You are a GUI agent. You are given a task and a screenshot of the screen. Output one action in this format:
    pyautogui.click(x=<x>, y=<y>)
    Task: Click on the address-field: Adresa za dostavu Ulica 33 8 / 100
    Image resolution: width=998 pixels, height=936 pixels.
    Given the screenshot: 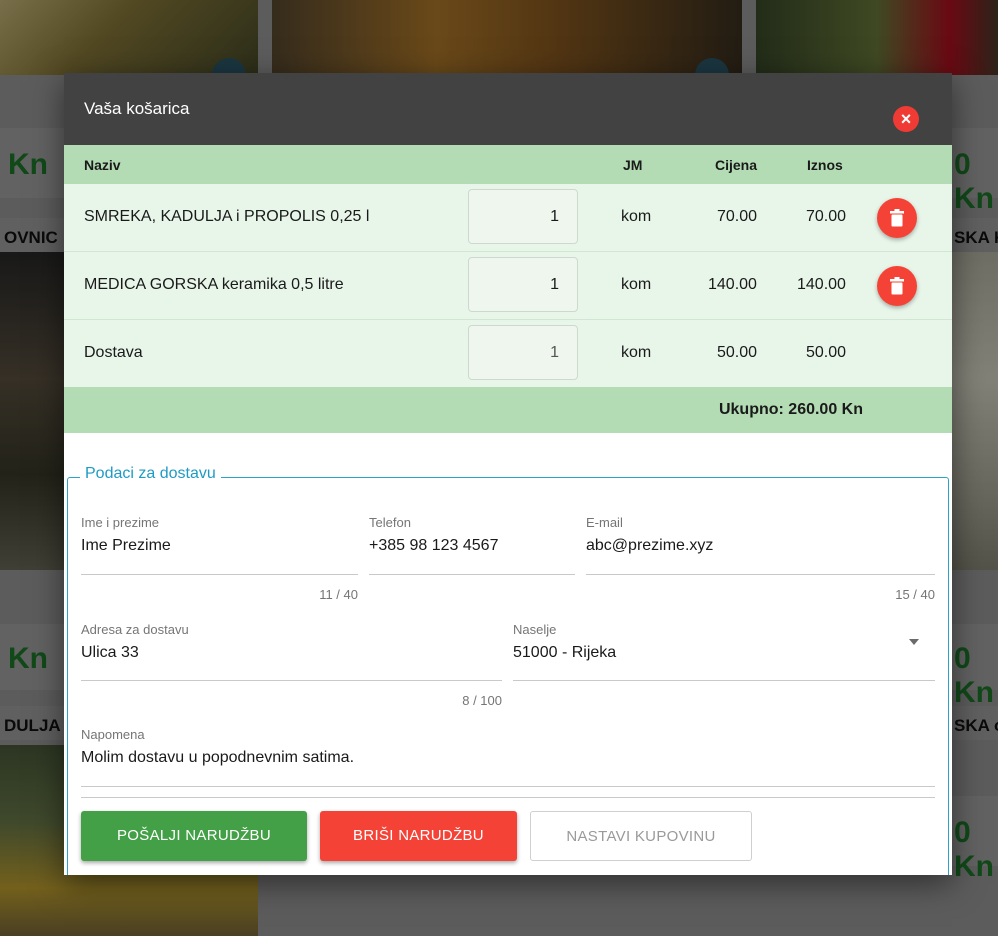 What is the action you would take?
    pyautogui.click(x=291, y=665)
    